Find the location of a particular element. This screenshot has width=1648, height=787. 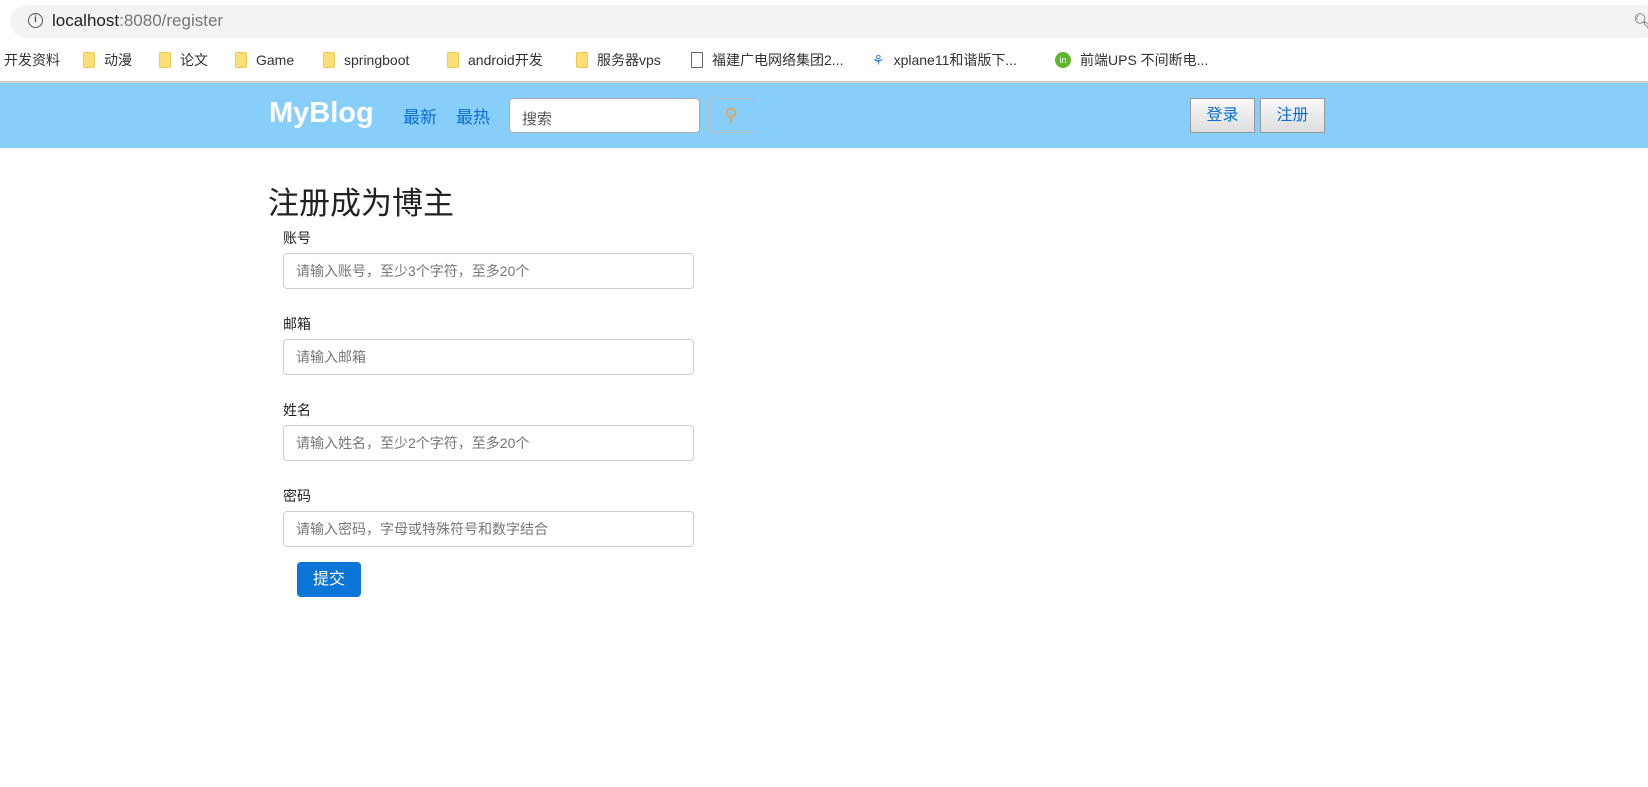

submit-button: 提交 is located at coordinates (329, 579).